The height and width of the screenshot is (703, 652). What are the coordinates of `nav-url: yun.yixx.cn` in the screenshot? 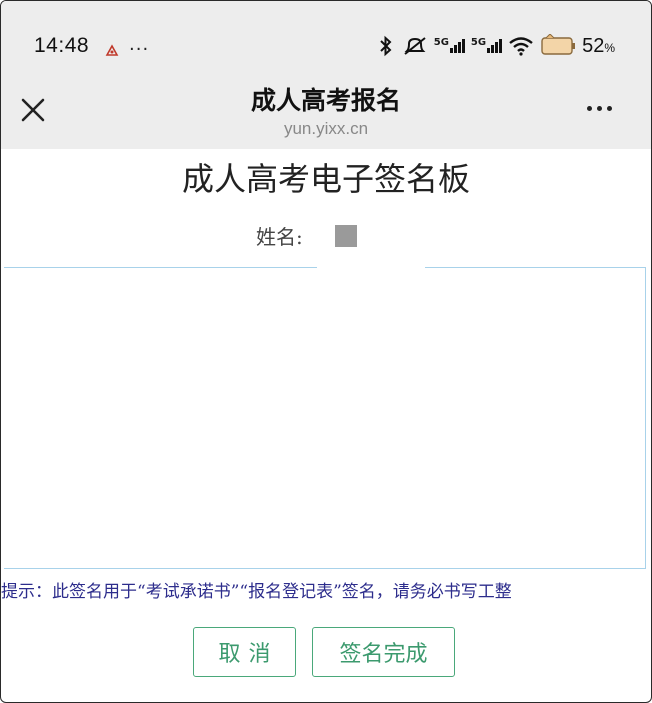 It's located at (326, 128).